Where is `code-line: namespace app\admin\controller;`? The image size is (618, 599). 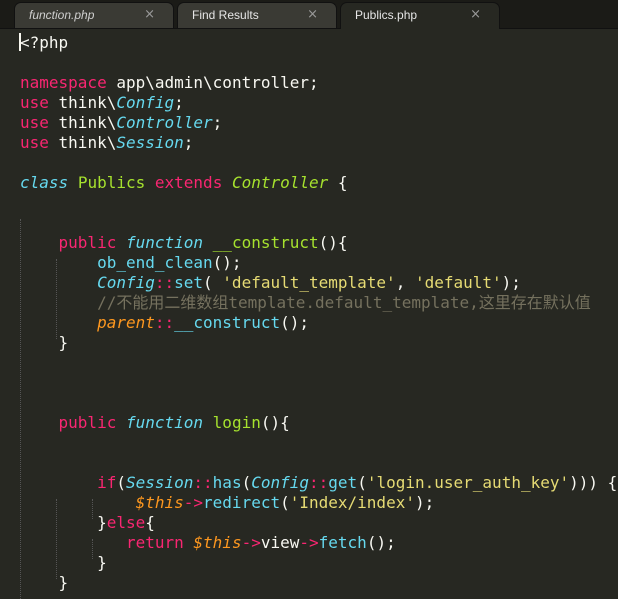 code-line: namespace app\admin\controller; is located at coordinates (169, 83).